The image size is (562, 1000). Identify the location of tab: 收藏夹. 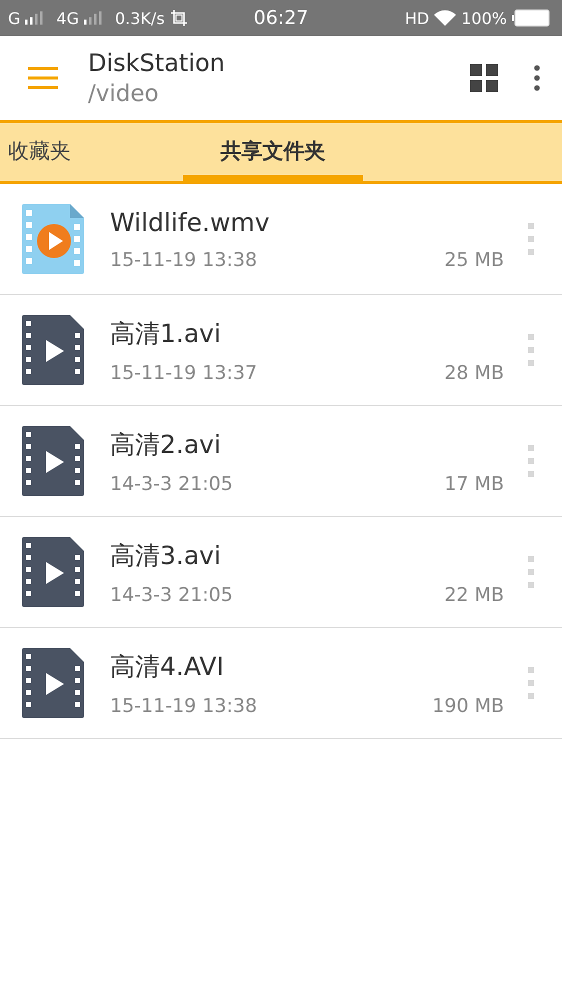
(39, 152).